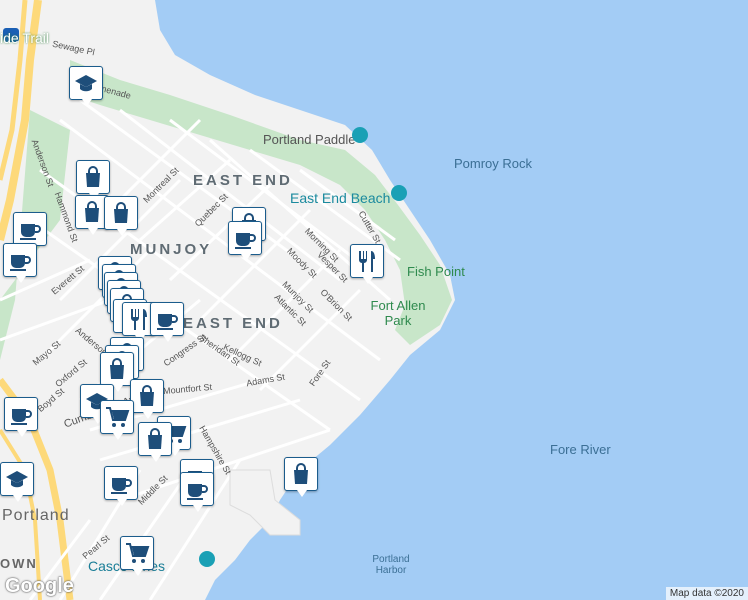 This screenshot has height=600, width=748. Describe the element at coordinates (25, 38) in the screenshot. I see `trail-label: ide Trail` at that location.